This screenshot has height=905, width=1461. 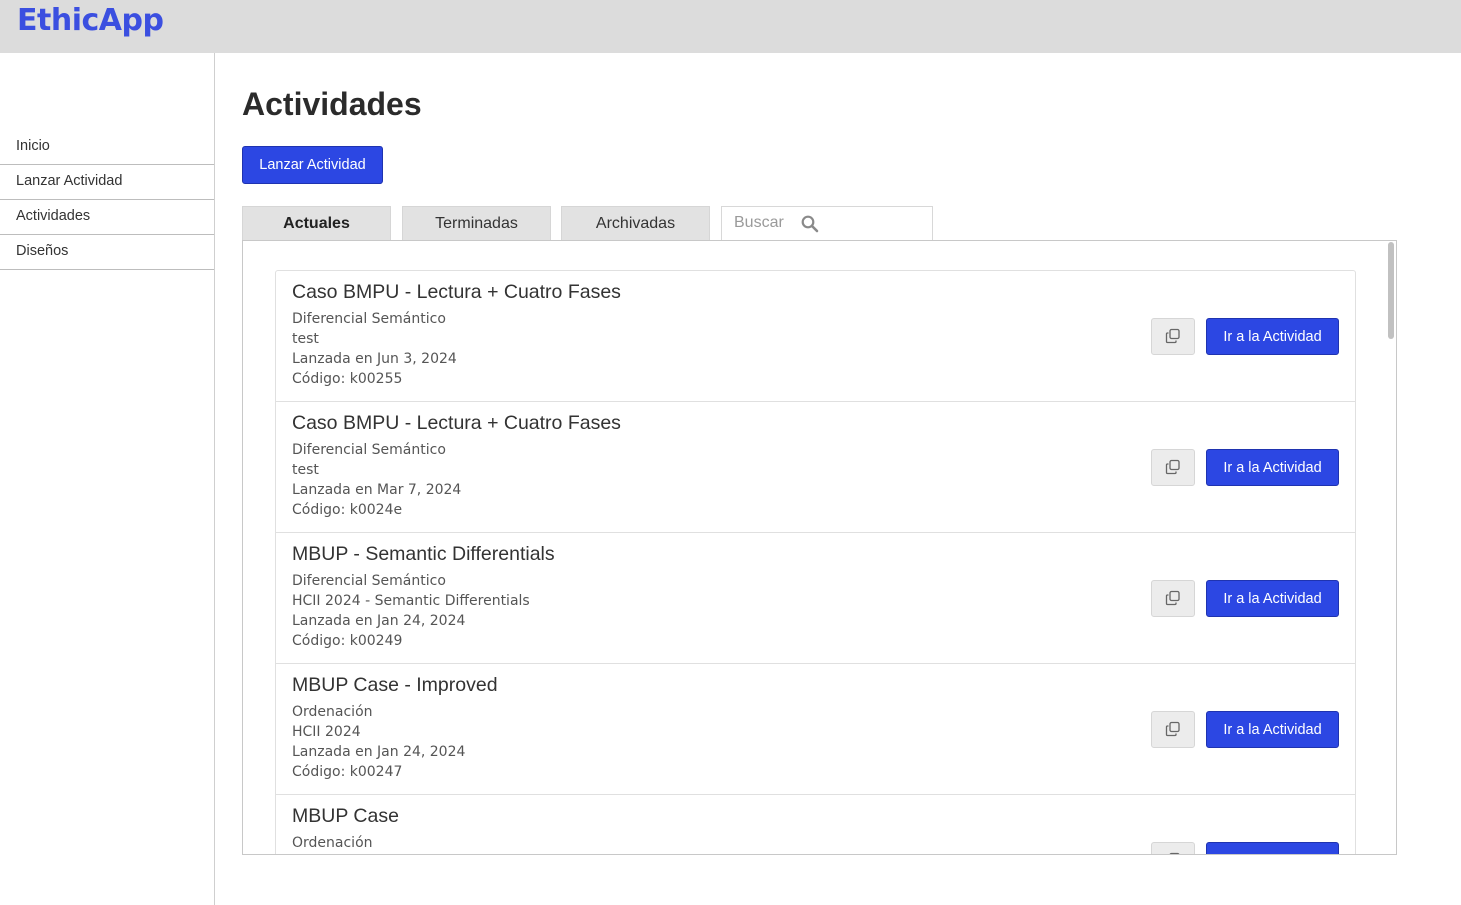 What do you see at coordinates (769, 223) in the screenshot?
I see `search-input` at bounding box center [769, 223].